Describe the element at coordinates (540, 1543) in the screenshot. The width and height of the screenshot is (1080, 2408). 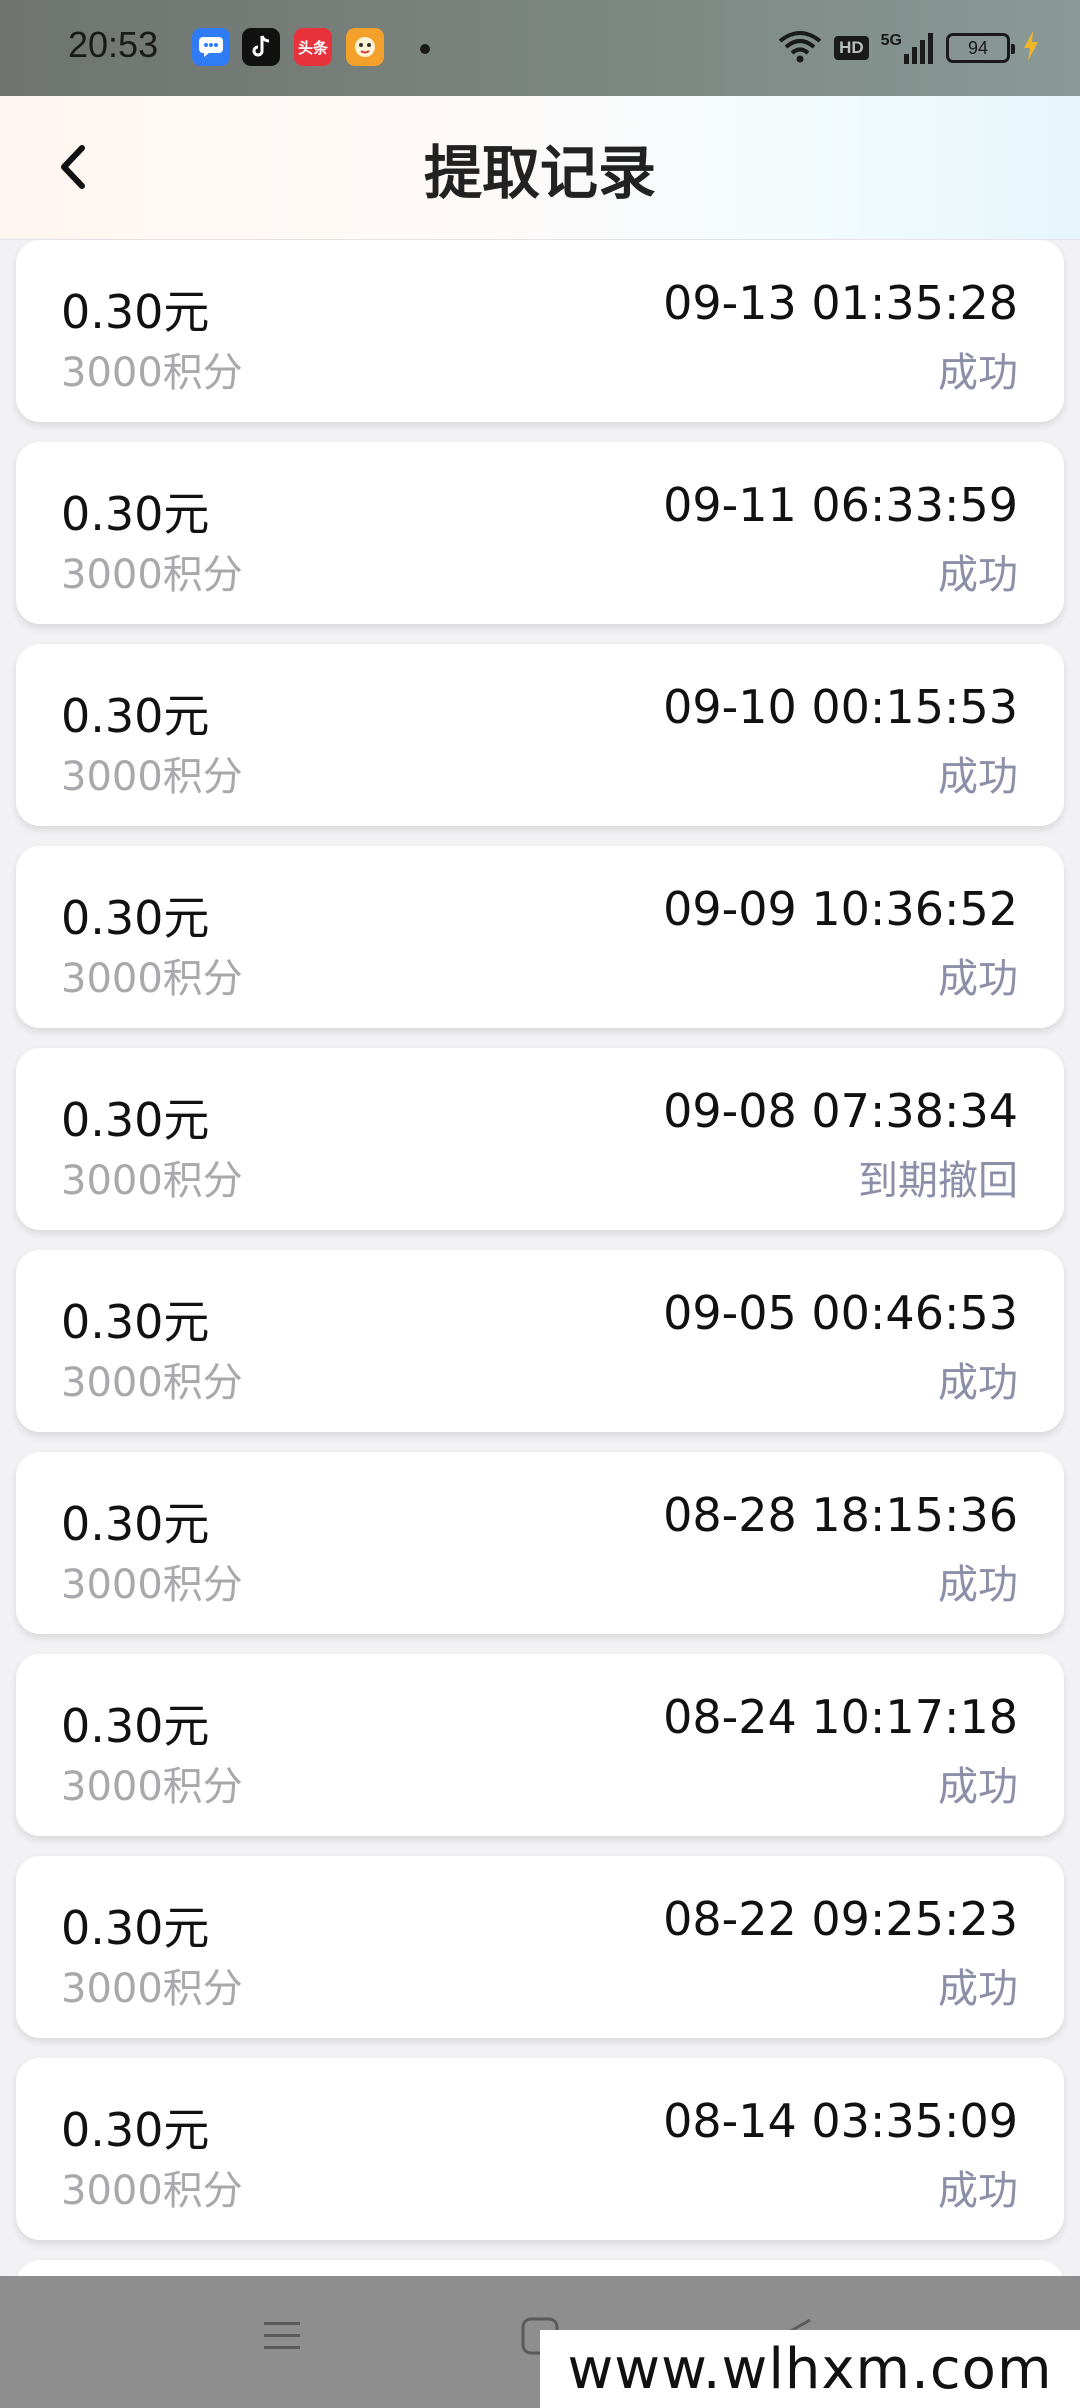
I see `record-item: 0.30元 3000积分 08-28 18:15:36 成功` at that location.